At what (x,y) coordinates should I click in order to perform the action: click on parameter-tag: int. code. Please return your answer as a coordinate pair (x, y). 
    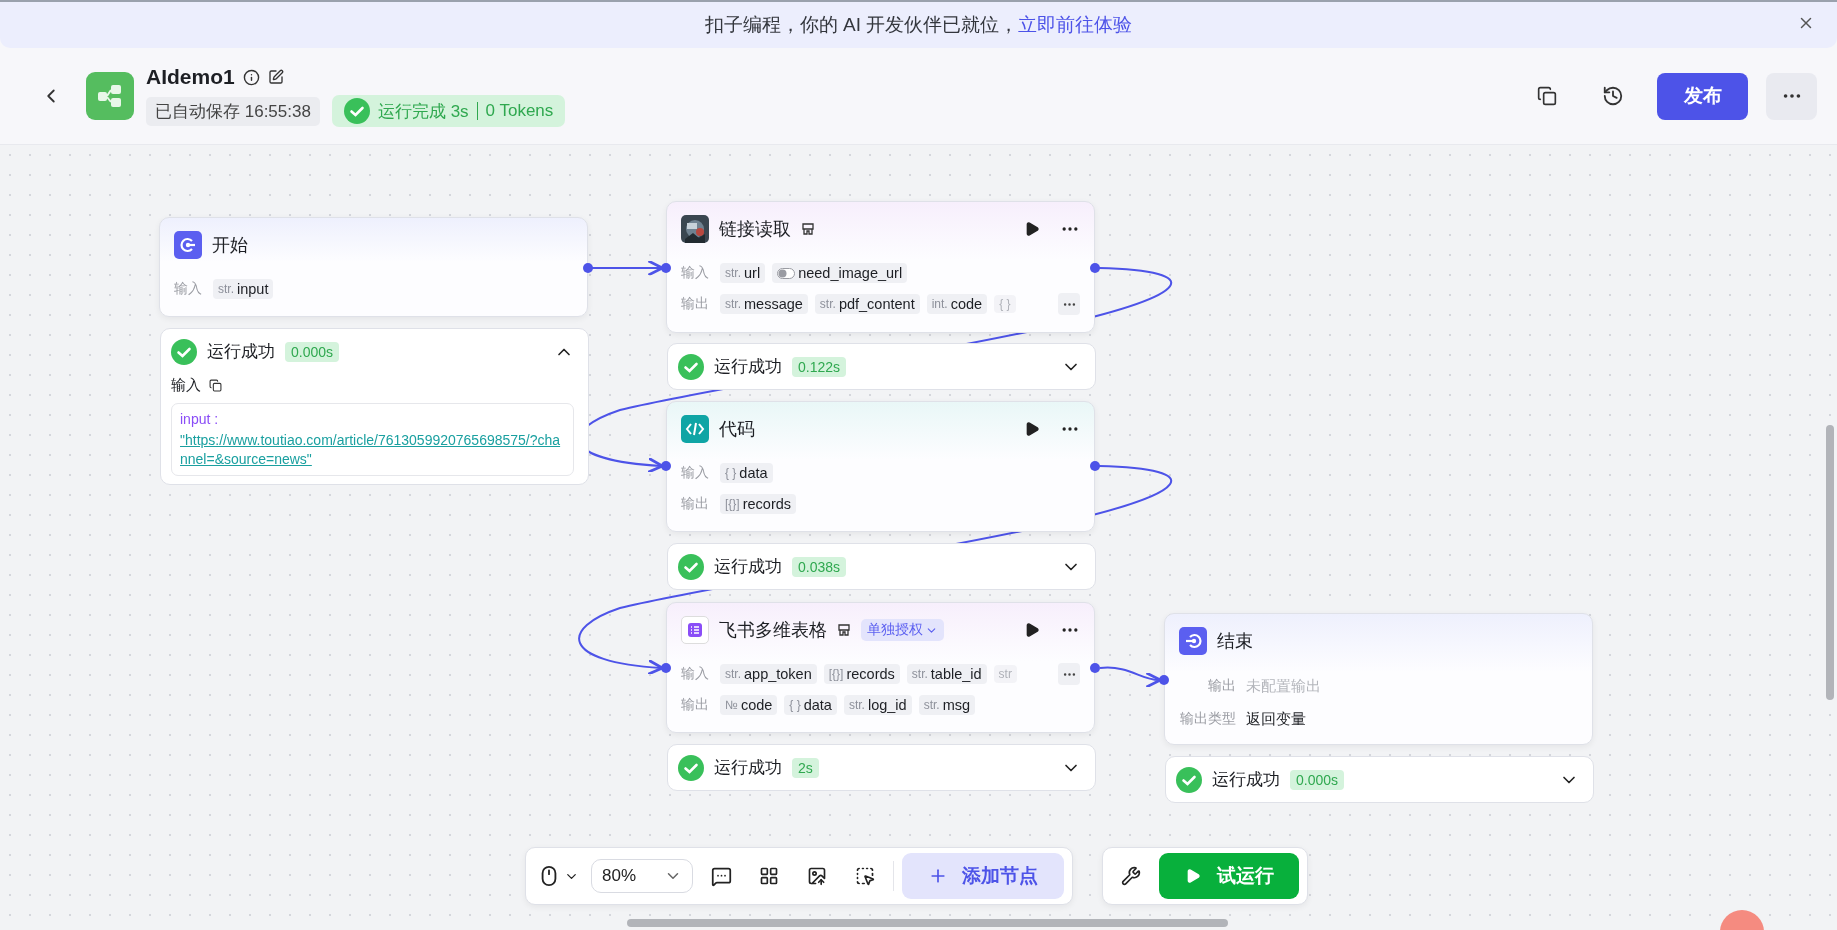
    Looking at the image, I should click on (957, 304).